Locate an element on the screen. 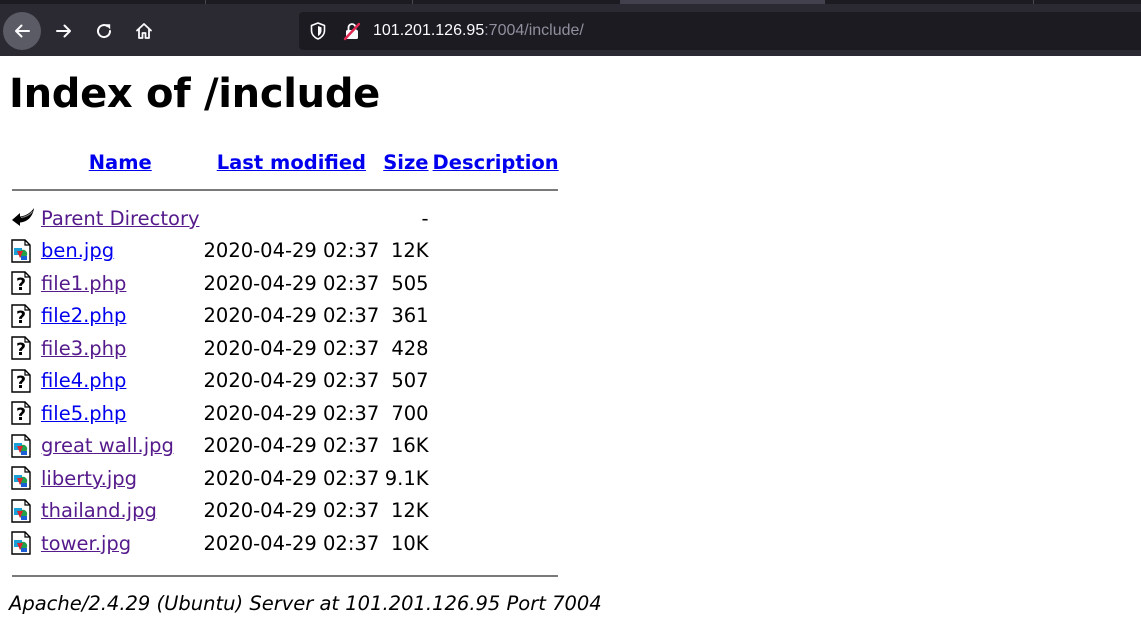  description-header: Description is located at coordinates (496, 162).